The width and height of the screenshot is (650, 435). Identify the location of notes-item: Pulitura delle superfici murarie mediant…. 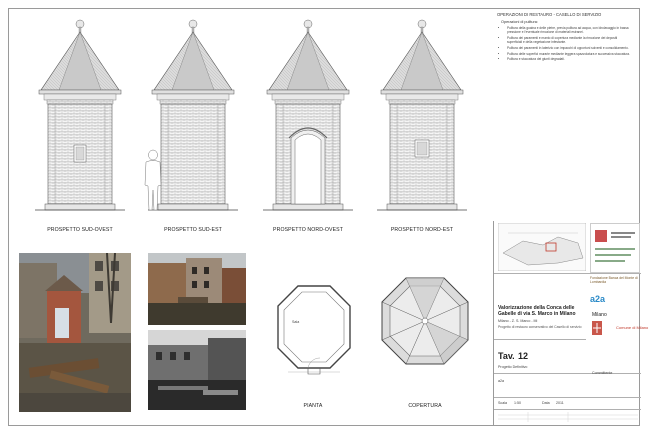
(570, 54).